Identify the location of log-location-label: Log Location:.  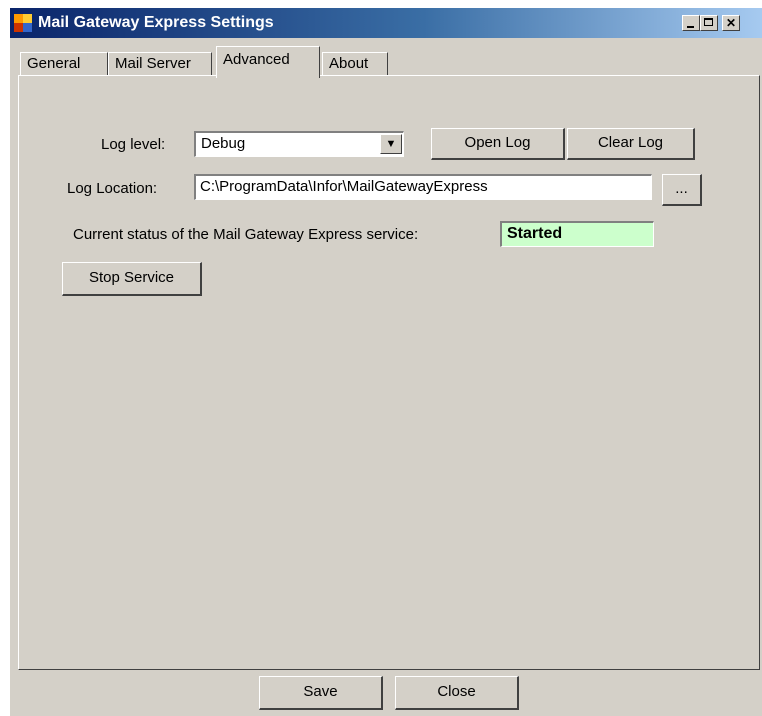
(112, 188).